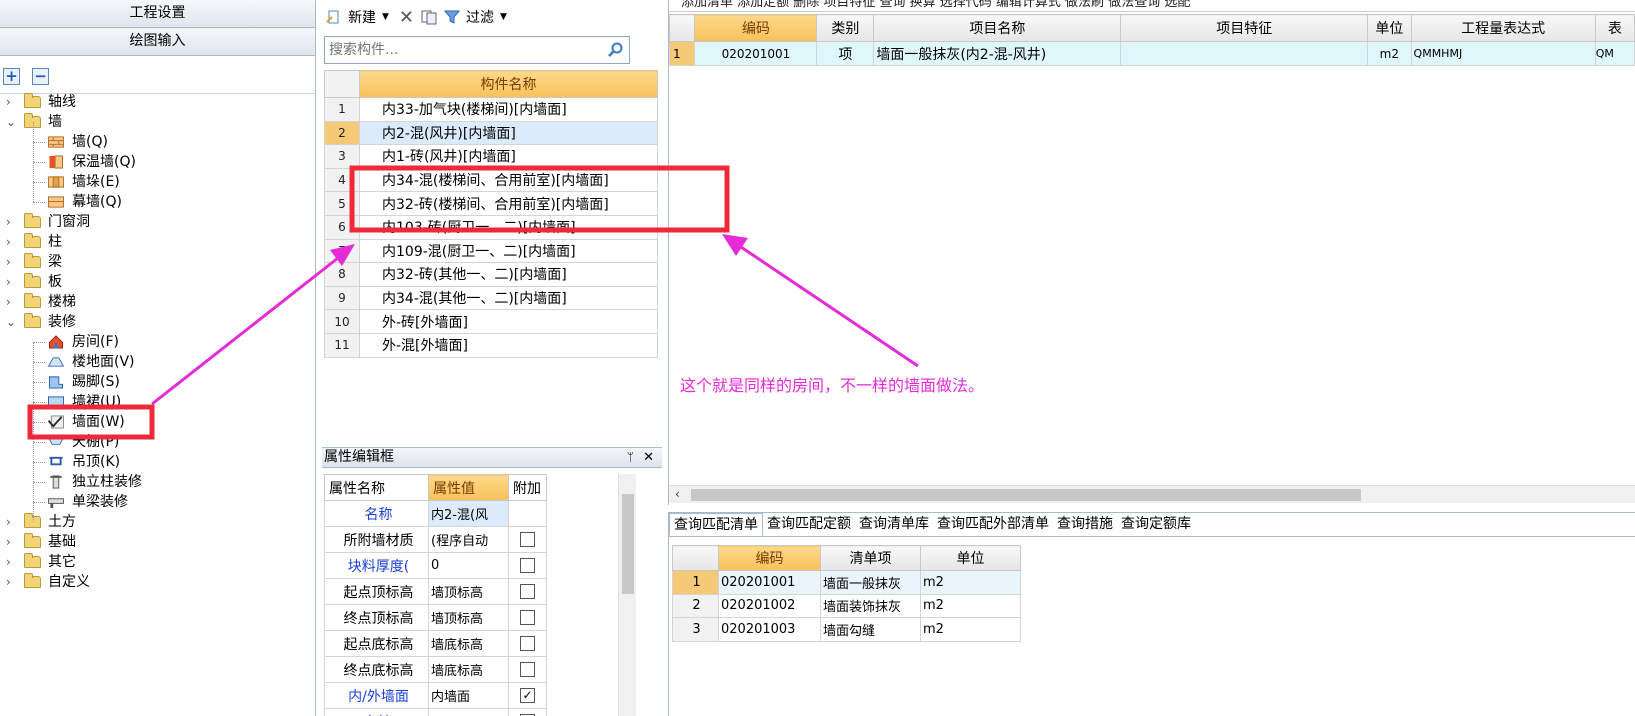  What do you see at coordinates (157, 42) in the screenshot?
I see `nav-header-drawing-input: 绘图输入` at bounding box center [157, 42].